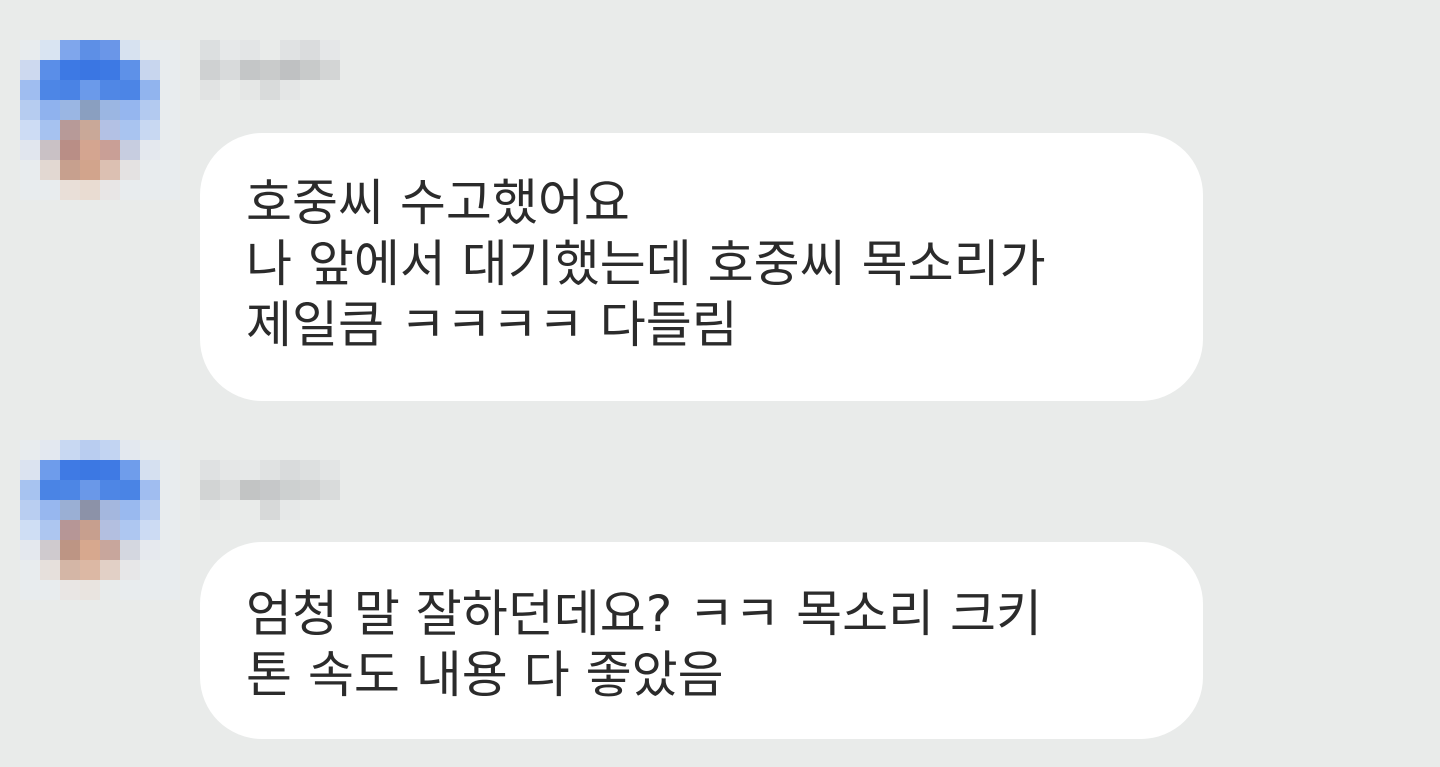 The image size is (1440, 767). Describe the element at coordinates (644, 644) in the screenshot. I see `message-text: 엄청 말 잘하던데요? ㅋㅋ 목소리 크키 톤 속도 내용 다 좋았음` at that location.